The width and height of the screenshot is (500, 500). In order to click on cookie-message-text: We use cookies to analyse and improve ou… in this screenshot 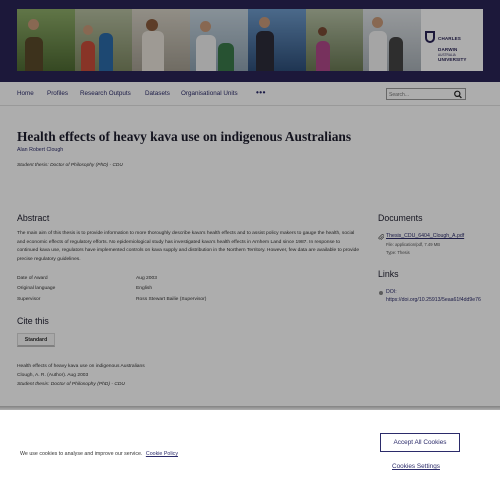, I will do `click(81, 454)`.